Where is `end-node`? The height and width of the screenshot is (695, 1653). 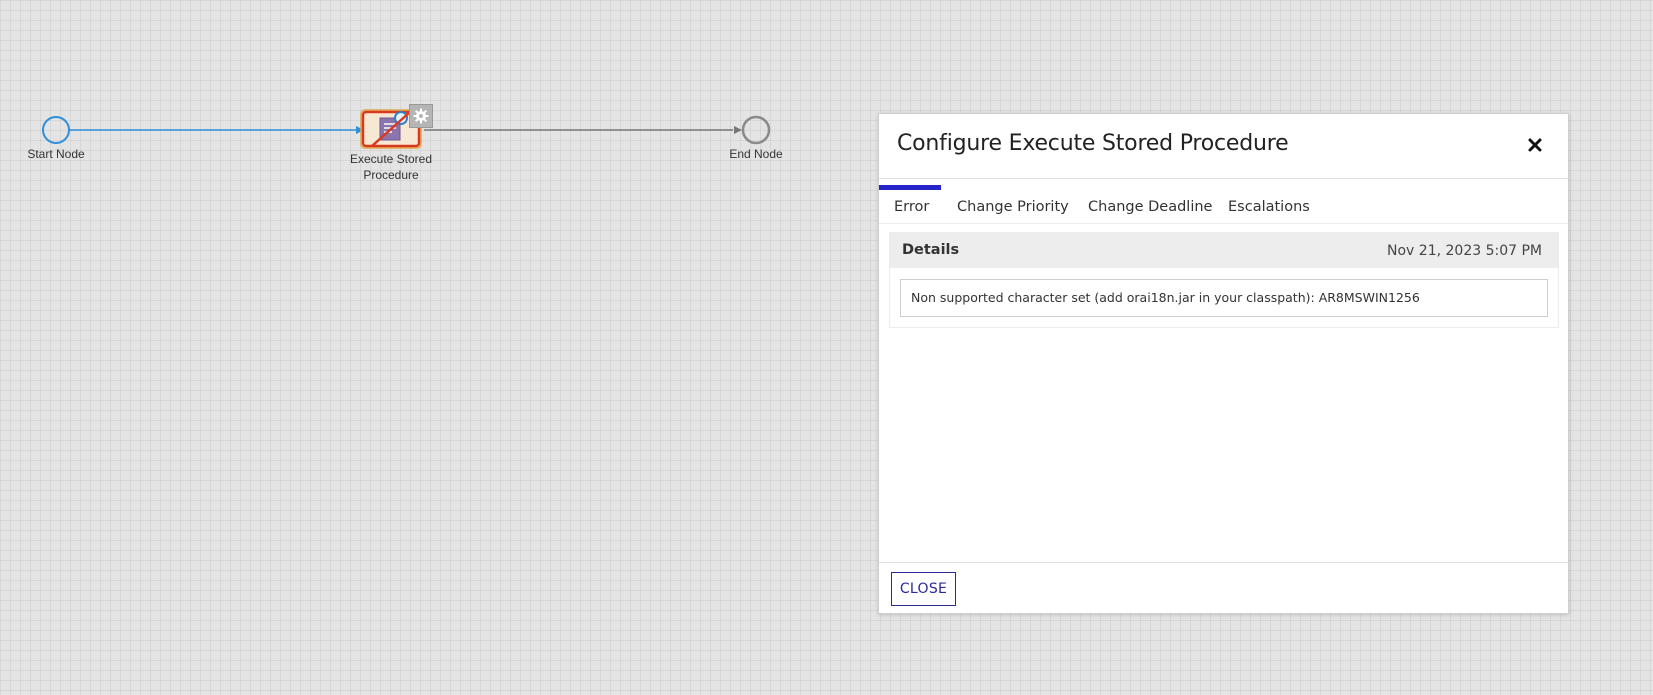 end-node is located at coordinates (756, 130).